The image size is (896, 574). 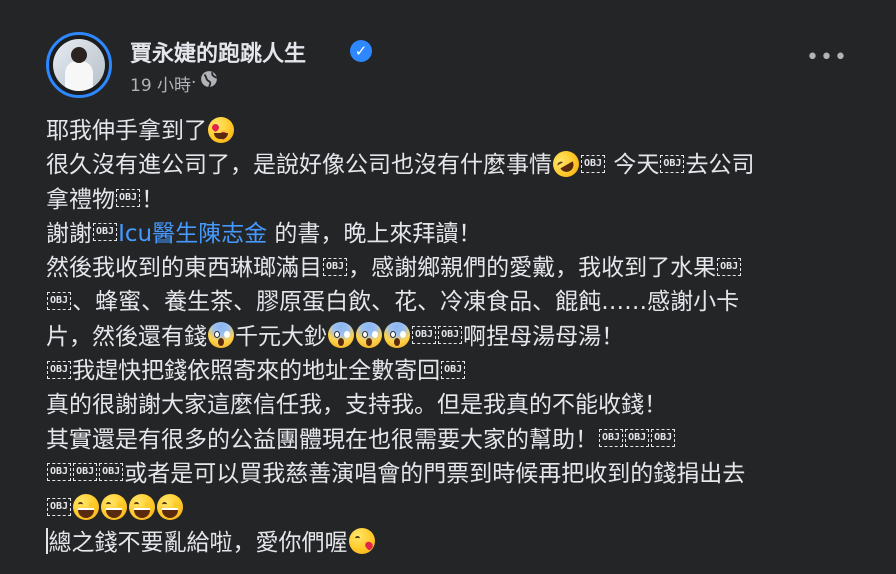 I want to click on verified-badge-icon: ✓, so click(x=361, y=51).